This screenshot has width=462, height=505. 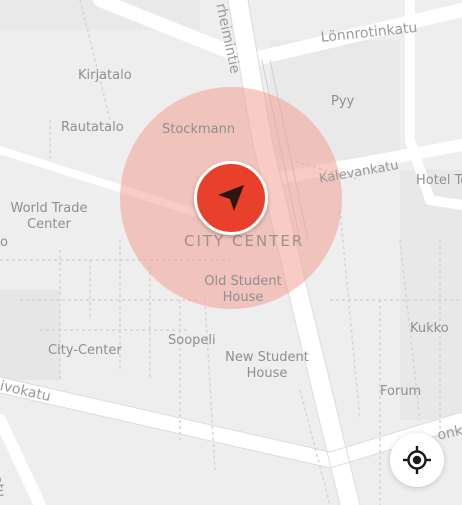 I want to click on poi-label: o, so click(x=4, y=242).